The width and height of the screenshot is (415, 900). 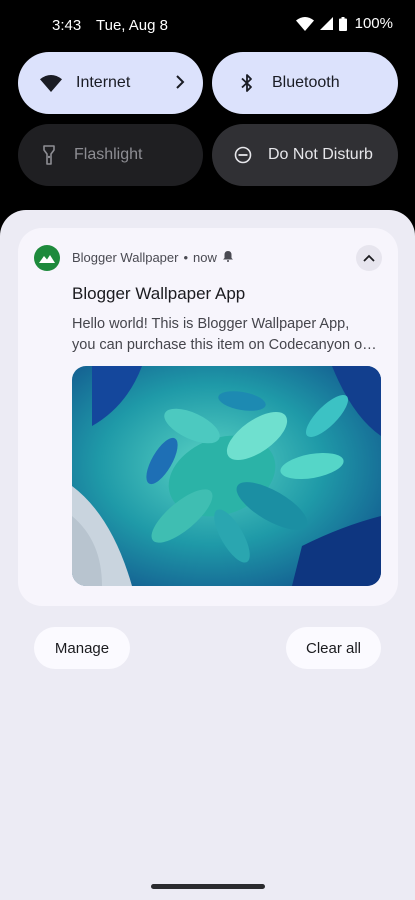 I want to click on notification-title: Blogger Wallpaper App, so click(x=159, y=293).